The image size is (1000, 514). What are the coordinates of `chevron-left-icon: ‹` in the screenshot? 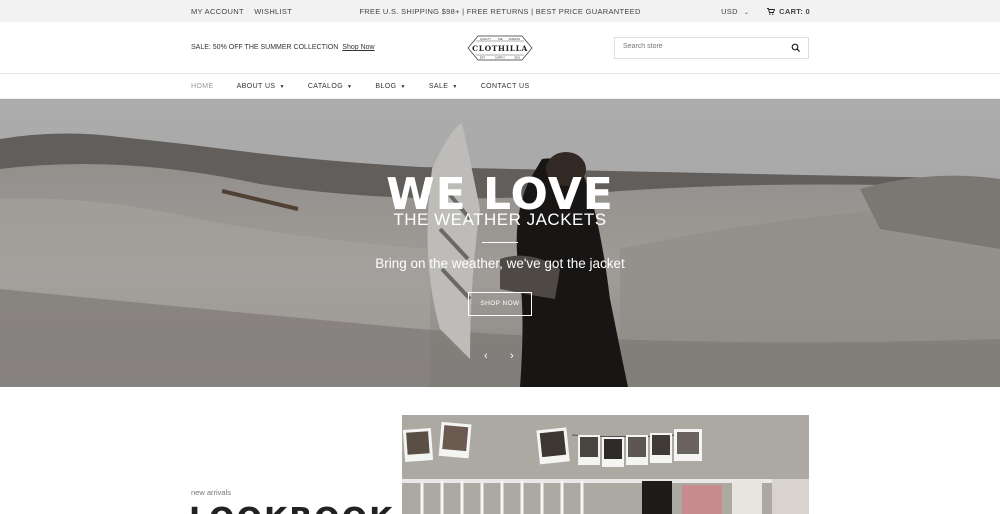 It's located at (486, 356).